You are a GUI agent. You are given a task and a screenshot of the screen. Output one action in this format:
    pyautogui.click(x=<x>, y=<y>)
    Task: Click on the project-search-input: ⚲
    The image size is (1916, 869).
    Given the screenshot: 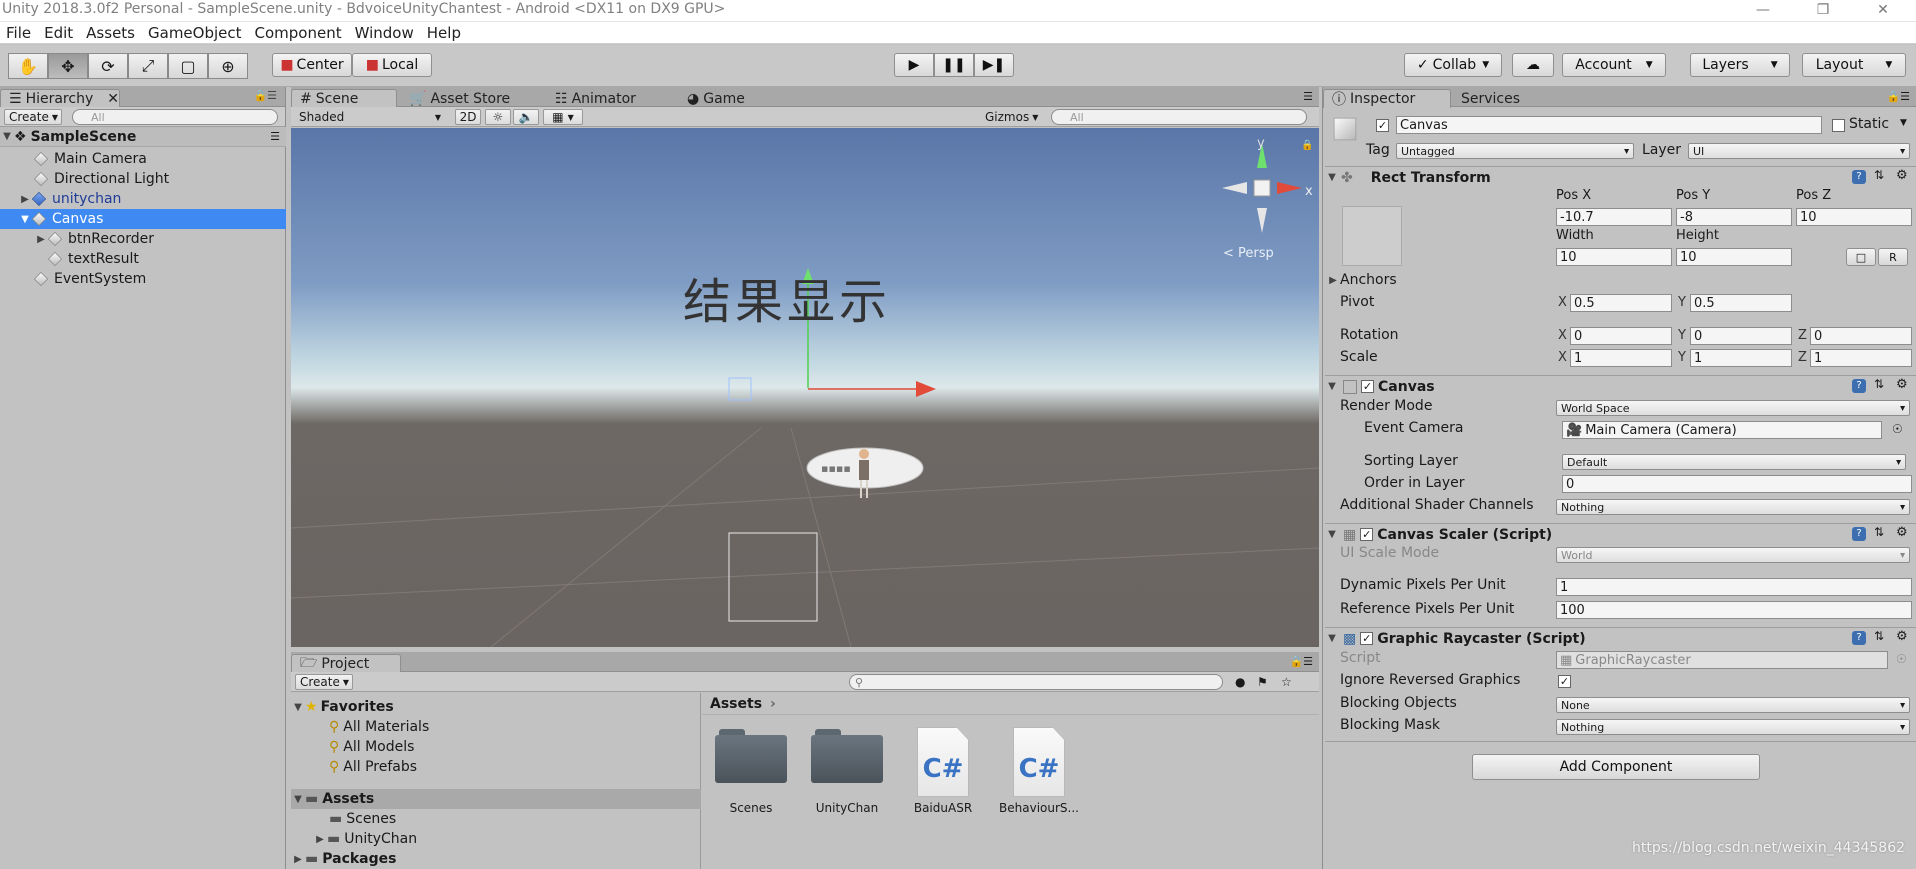 What is the action you would take?
    pyautogui.click(x=1036, y=682)
    